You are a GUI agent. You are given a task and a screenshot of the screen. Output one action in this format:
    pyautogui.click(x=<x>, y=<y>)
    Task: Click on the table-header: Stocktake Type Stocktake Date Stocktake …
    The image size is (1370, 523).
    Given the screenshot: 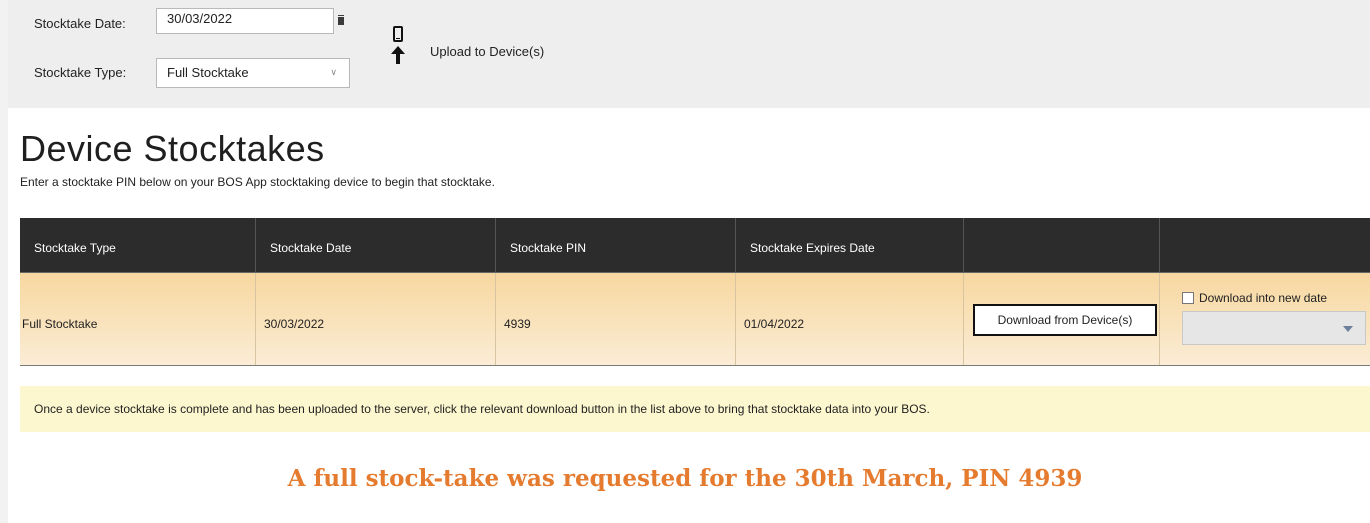 What is the action you would take?
    pyautogui.click(x=695, y=245)
    